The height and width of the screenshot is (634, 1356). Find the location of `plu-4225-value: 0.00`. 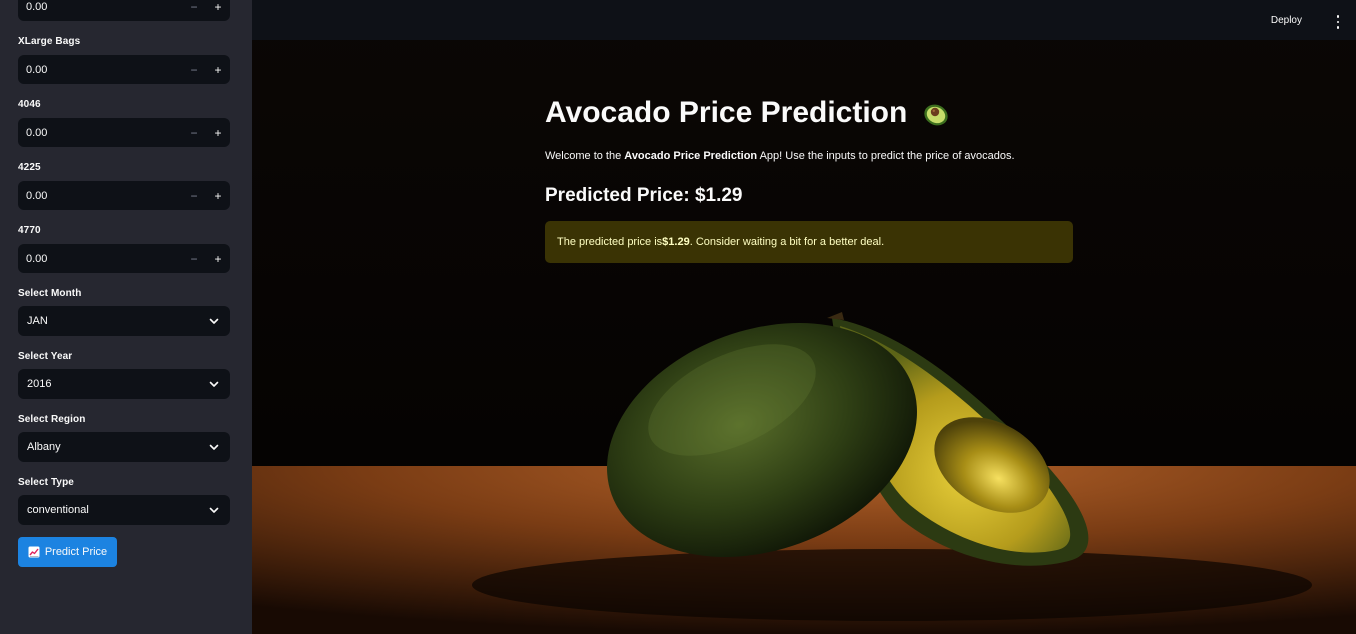

plu-4225-value: 0.00 is located at coordinates (100, 196).